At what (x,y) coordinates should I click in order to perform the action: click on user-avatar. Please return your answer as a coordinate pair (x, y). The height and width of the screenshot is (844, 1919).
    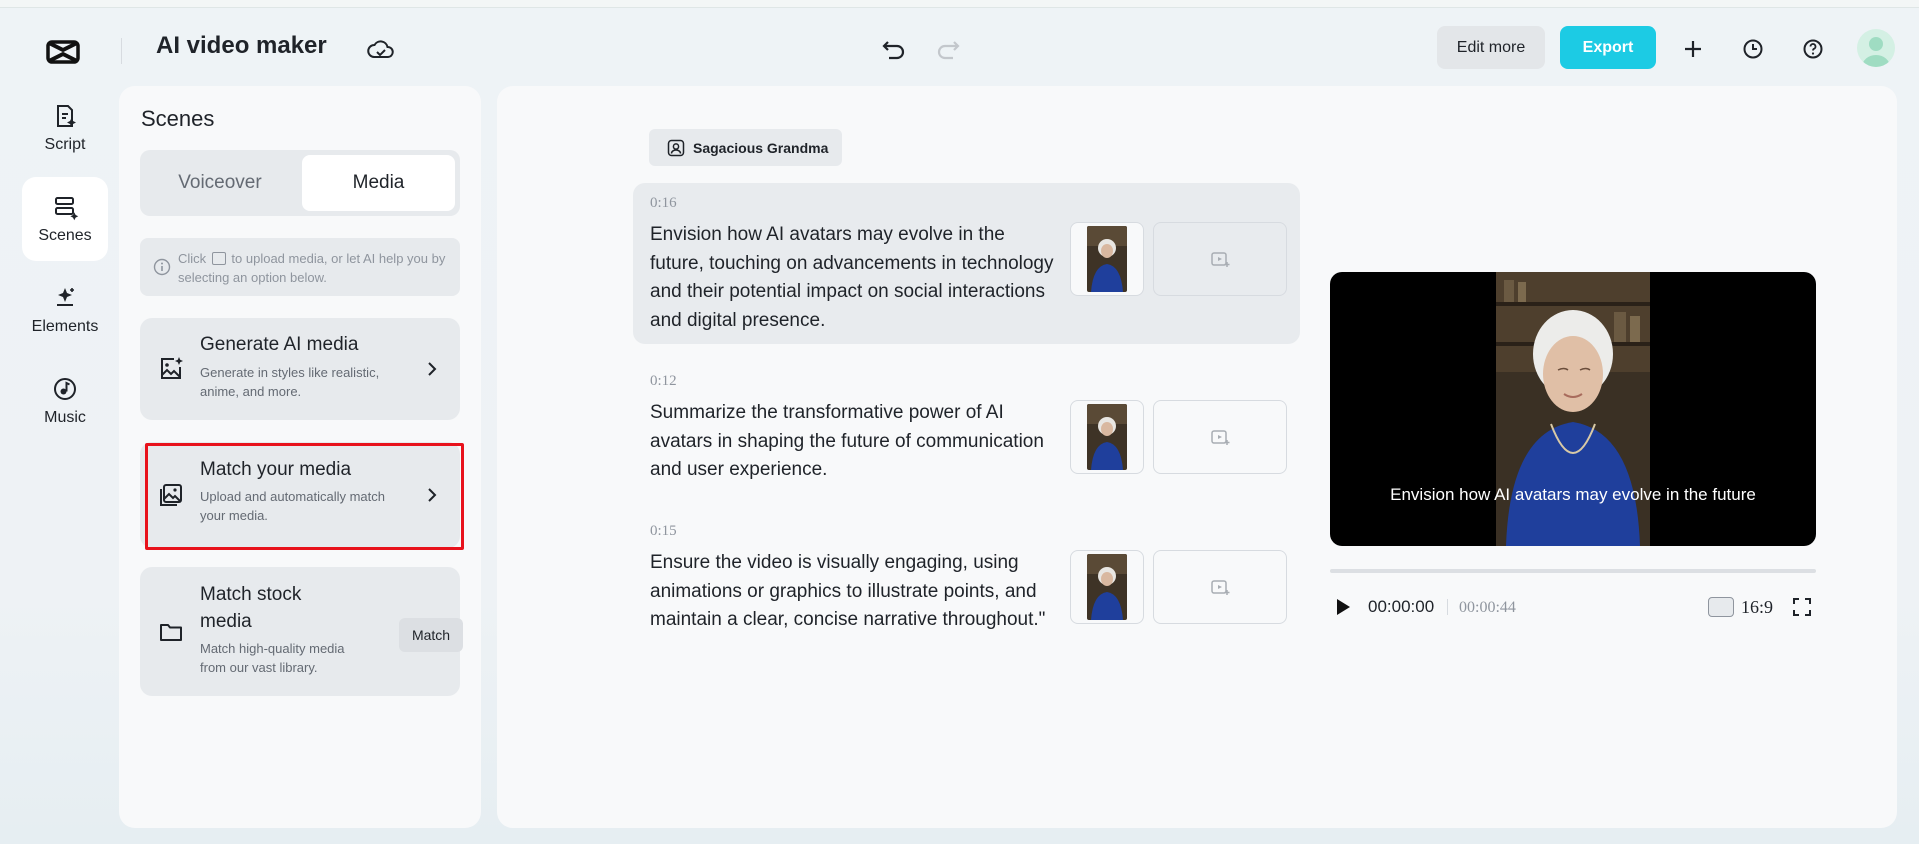
    Looking at the image, I should click on (1876, 48).